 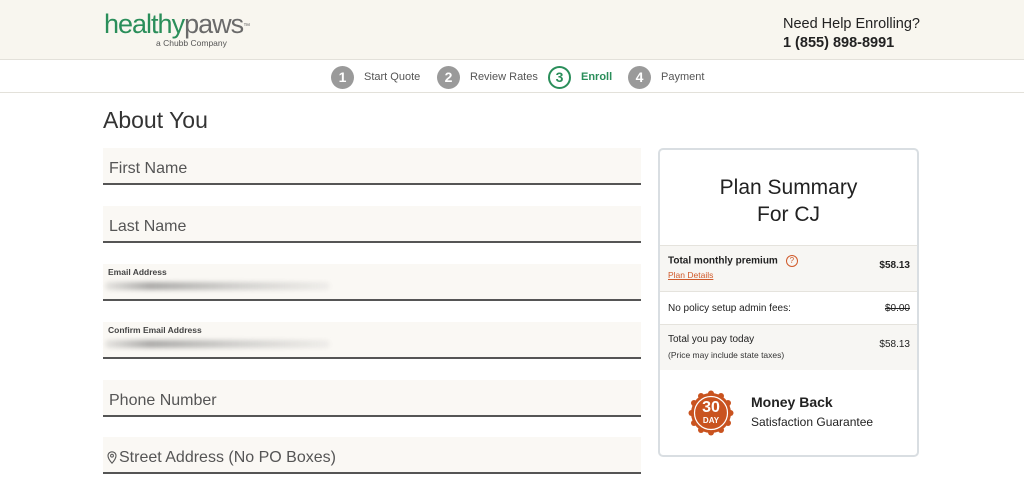 I want to click on setup-fee-value: $0.00, so click(x=897, y=308).